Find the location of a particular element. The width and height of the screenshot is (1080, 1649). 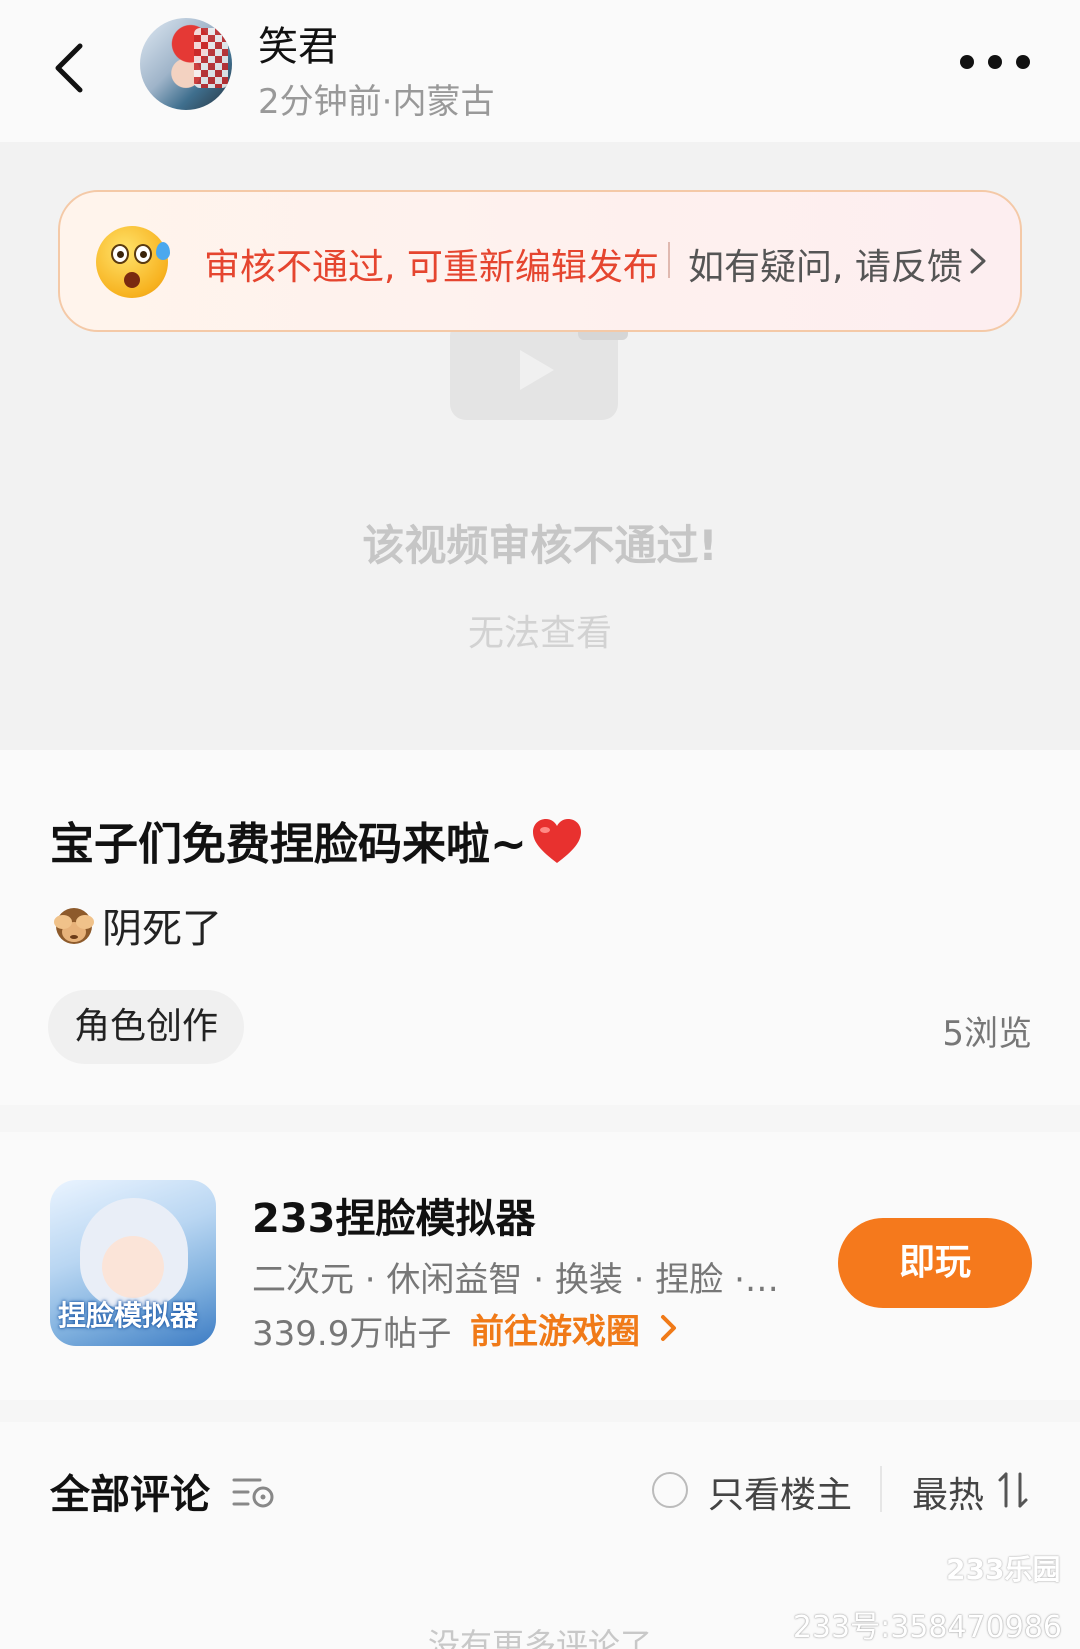

see-no-evil-monkey-icon is located at coordinates (74, 926).